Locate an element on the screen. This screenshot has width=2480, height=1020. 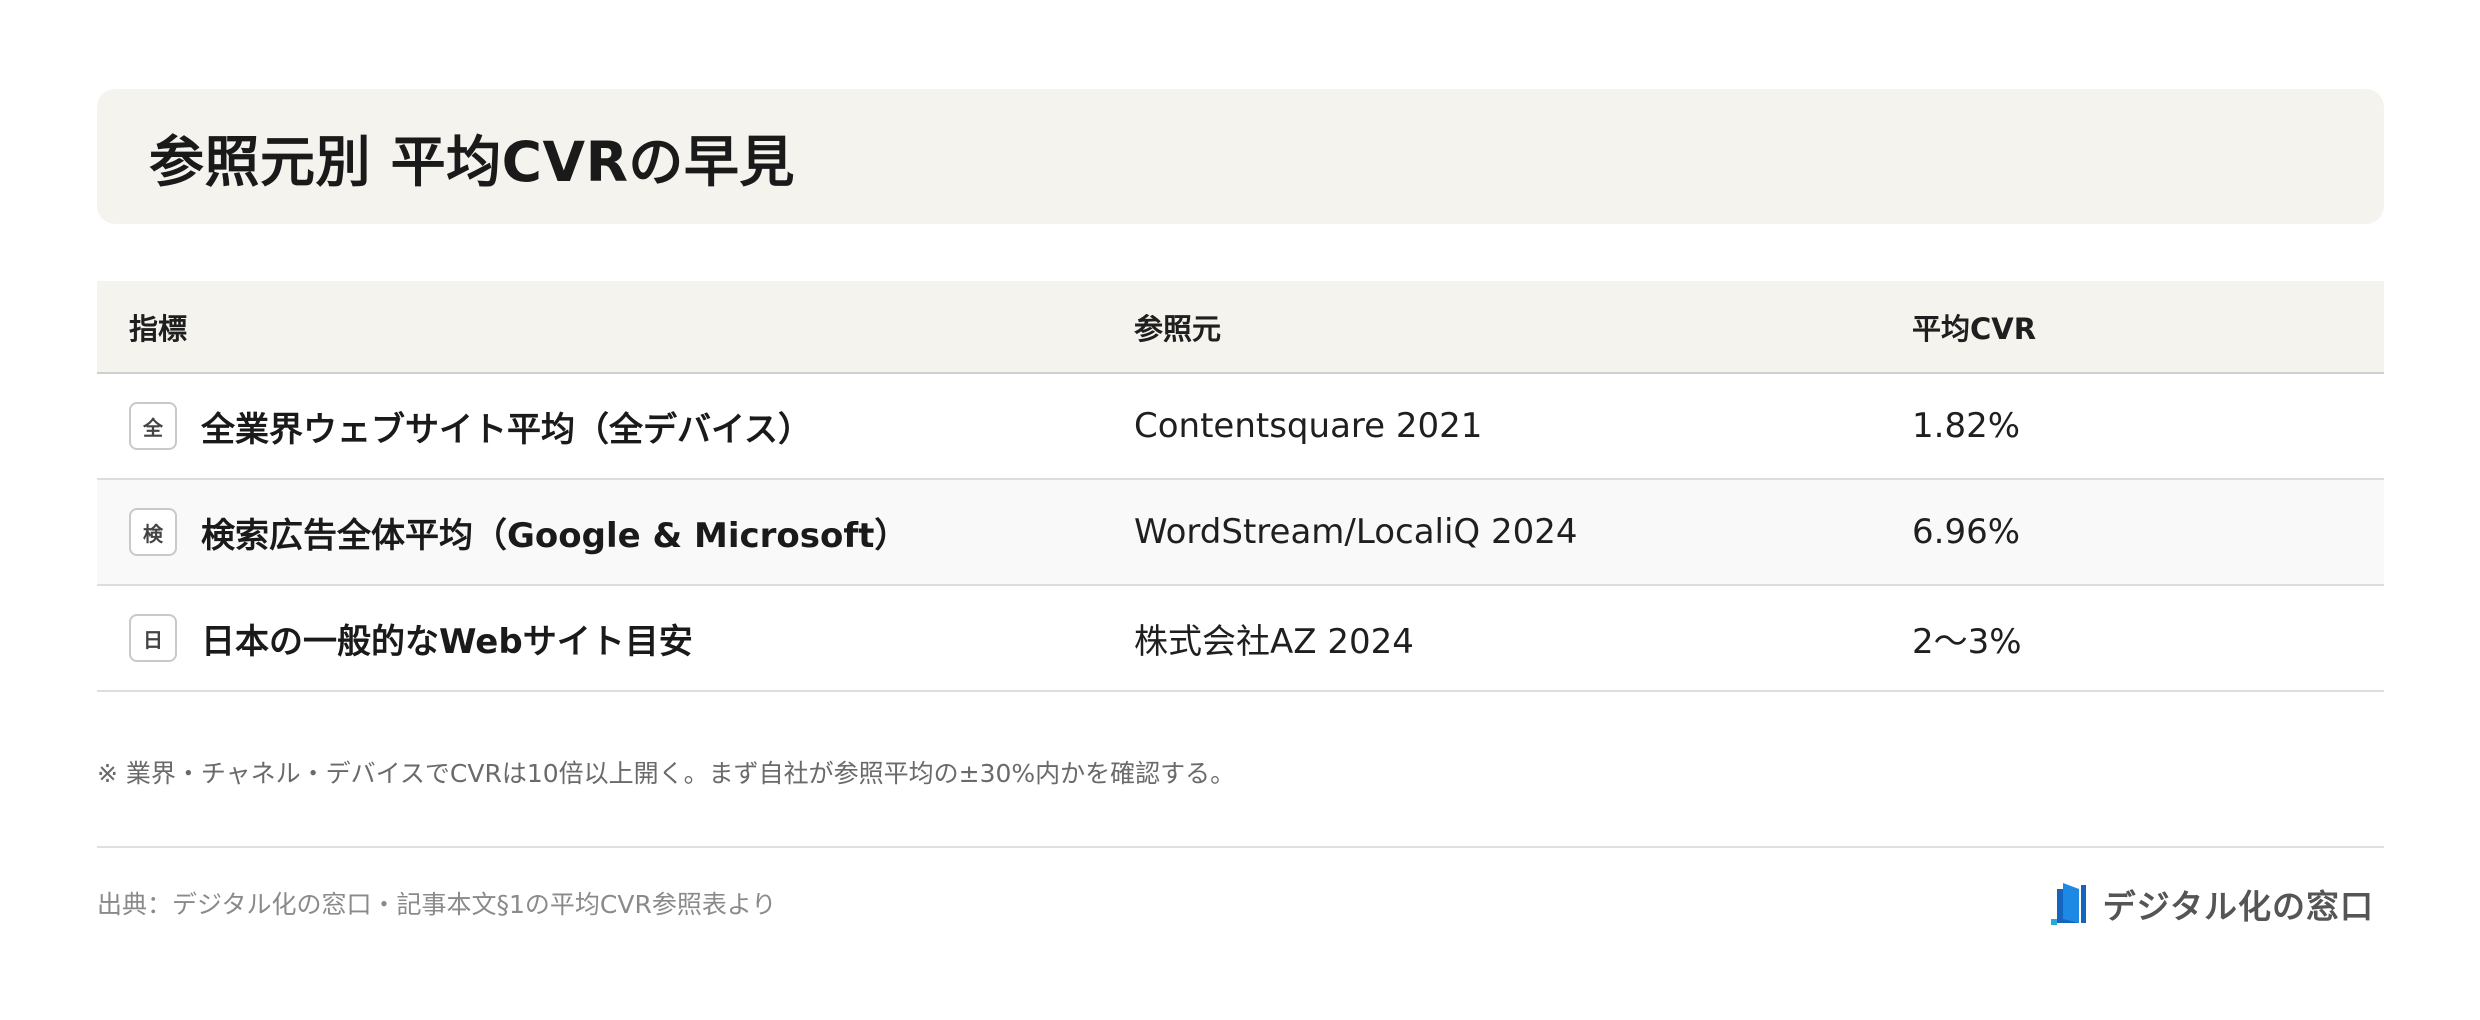
cvr-cell: 1.82% is located at coordinates (1966, 426).